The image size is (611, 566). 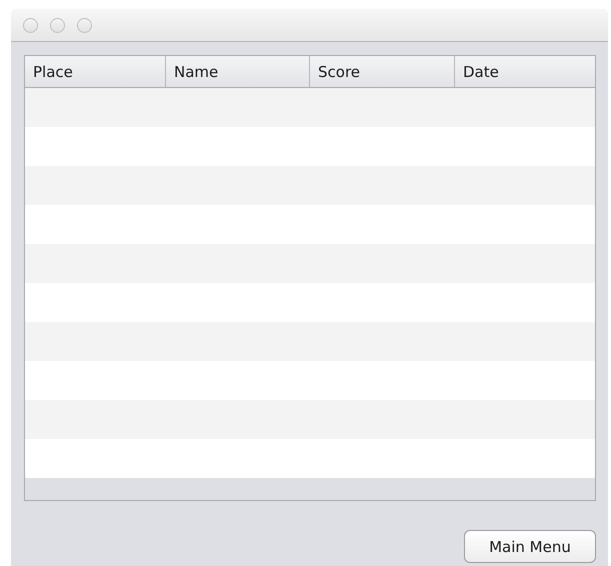 What do you see at coordinates (530, 546) in the screenshot?
I see `main-menu-button: Main Menu` at bounding box center [530, 546].